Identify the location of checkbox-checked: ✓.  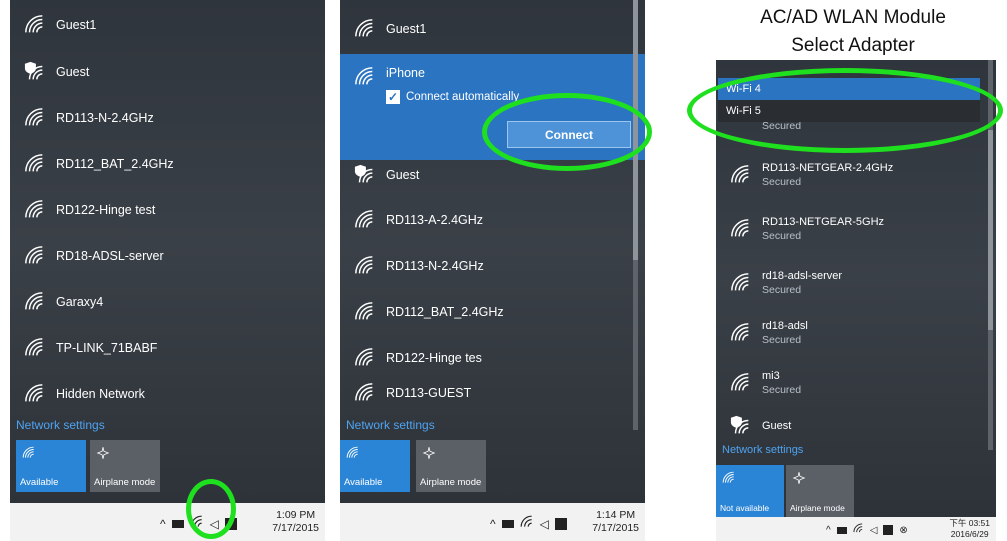
(393, 97).